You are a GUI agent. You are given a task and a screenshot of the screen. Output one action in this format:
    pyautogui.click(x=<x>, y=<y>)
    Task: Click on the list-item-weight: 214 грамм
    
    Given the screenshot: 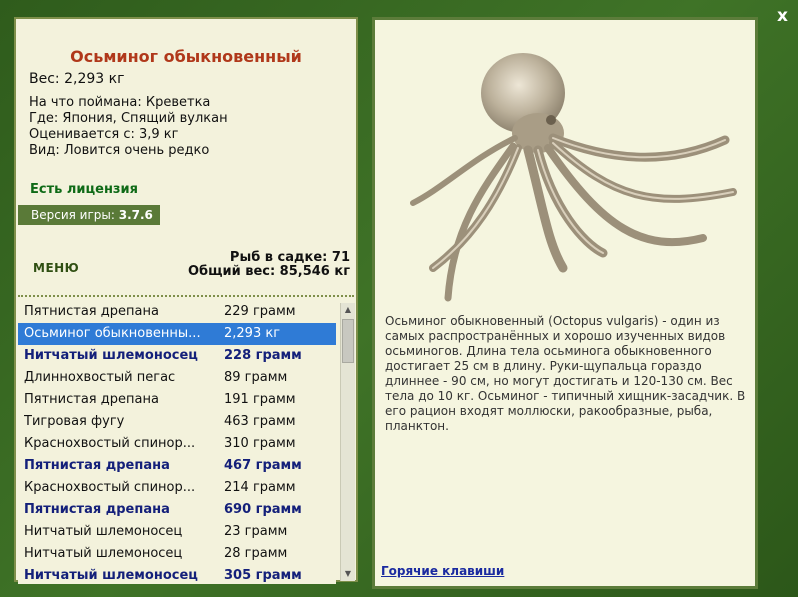 What is the action you would take?
    pyautogui.click(x=260, y=487)
    